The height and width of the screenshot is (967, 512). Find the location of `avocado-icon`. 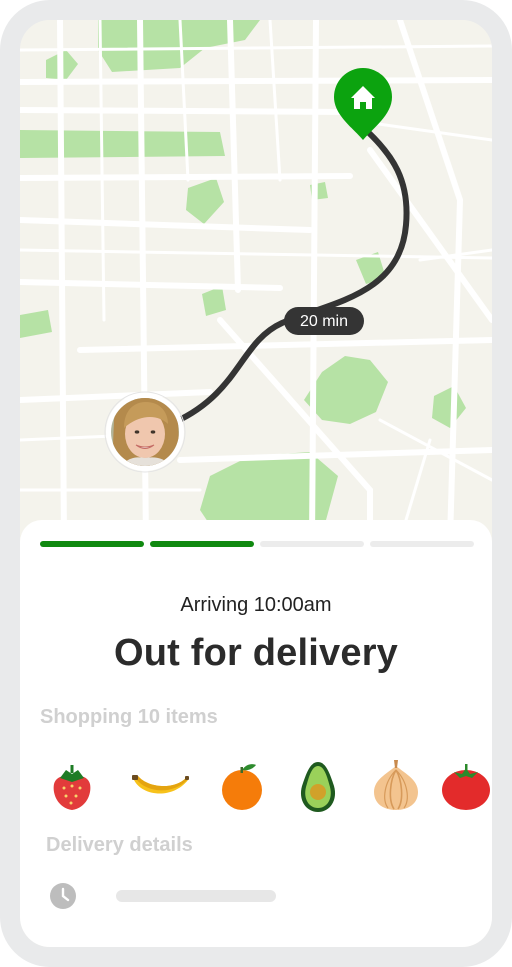

avocado-icon is located at coordinates (318, 787).